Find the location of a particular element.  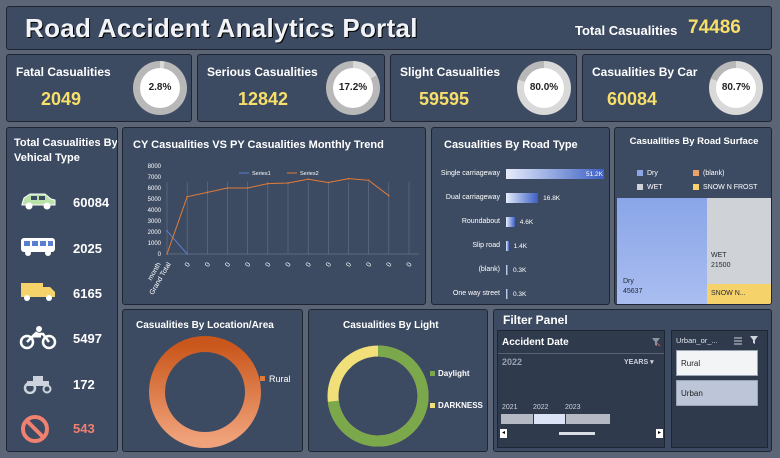

legend-blank-label: (blank) is located at coordinates (714, 173).